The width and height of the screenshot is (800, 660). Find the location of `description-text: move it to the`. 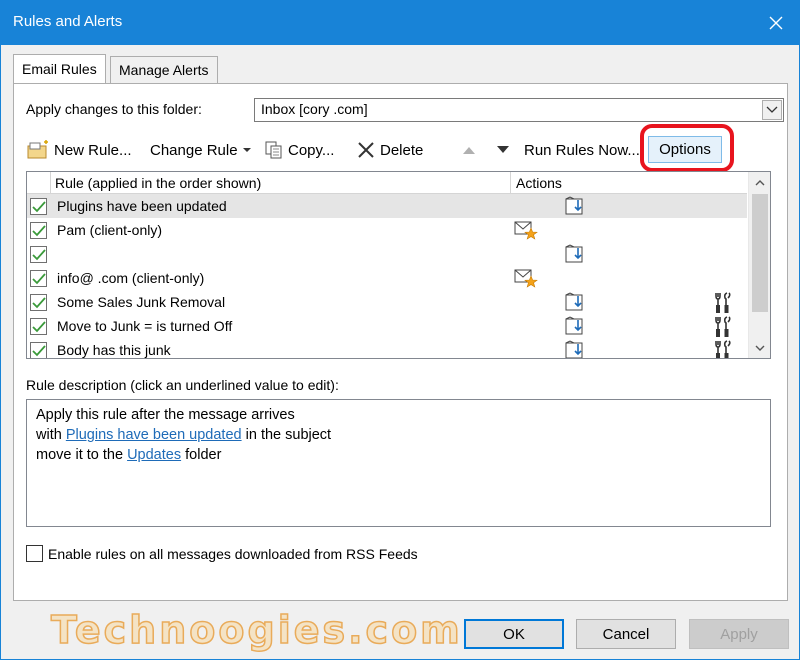

description-text: move it to the is located at coordinates (80, 455).